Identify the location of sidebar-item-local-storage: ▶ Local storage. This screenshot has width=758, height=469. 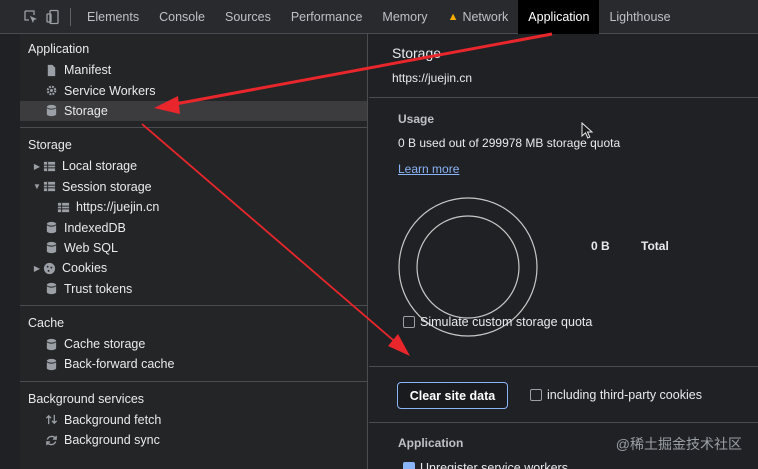
(193, 166).